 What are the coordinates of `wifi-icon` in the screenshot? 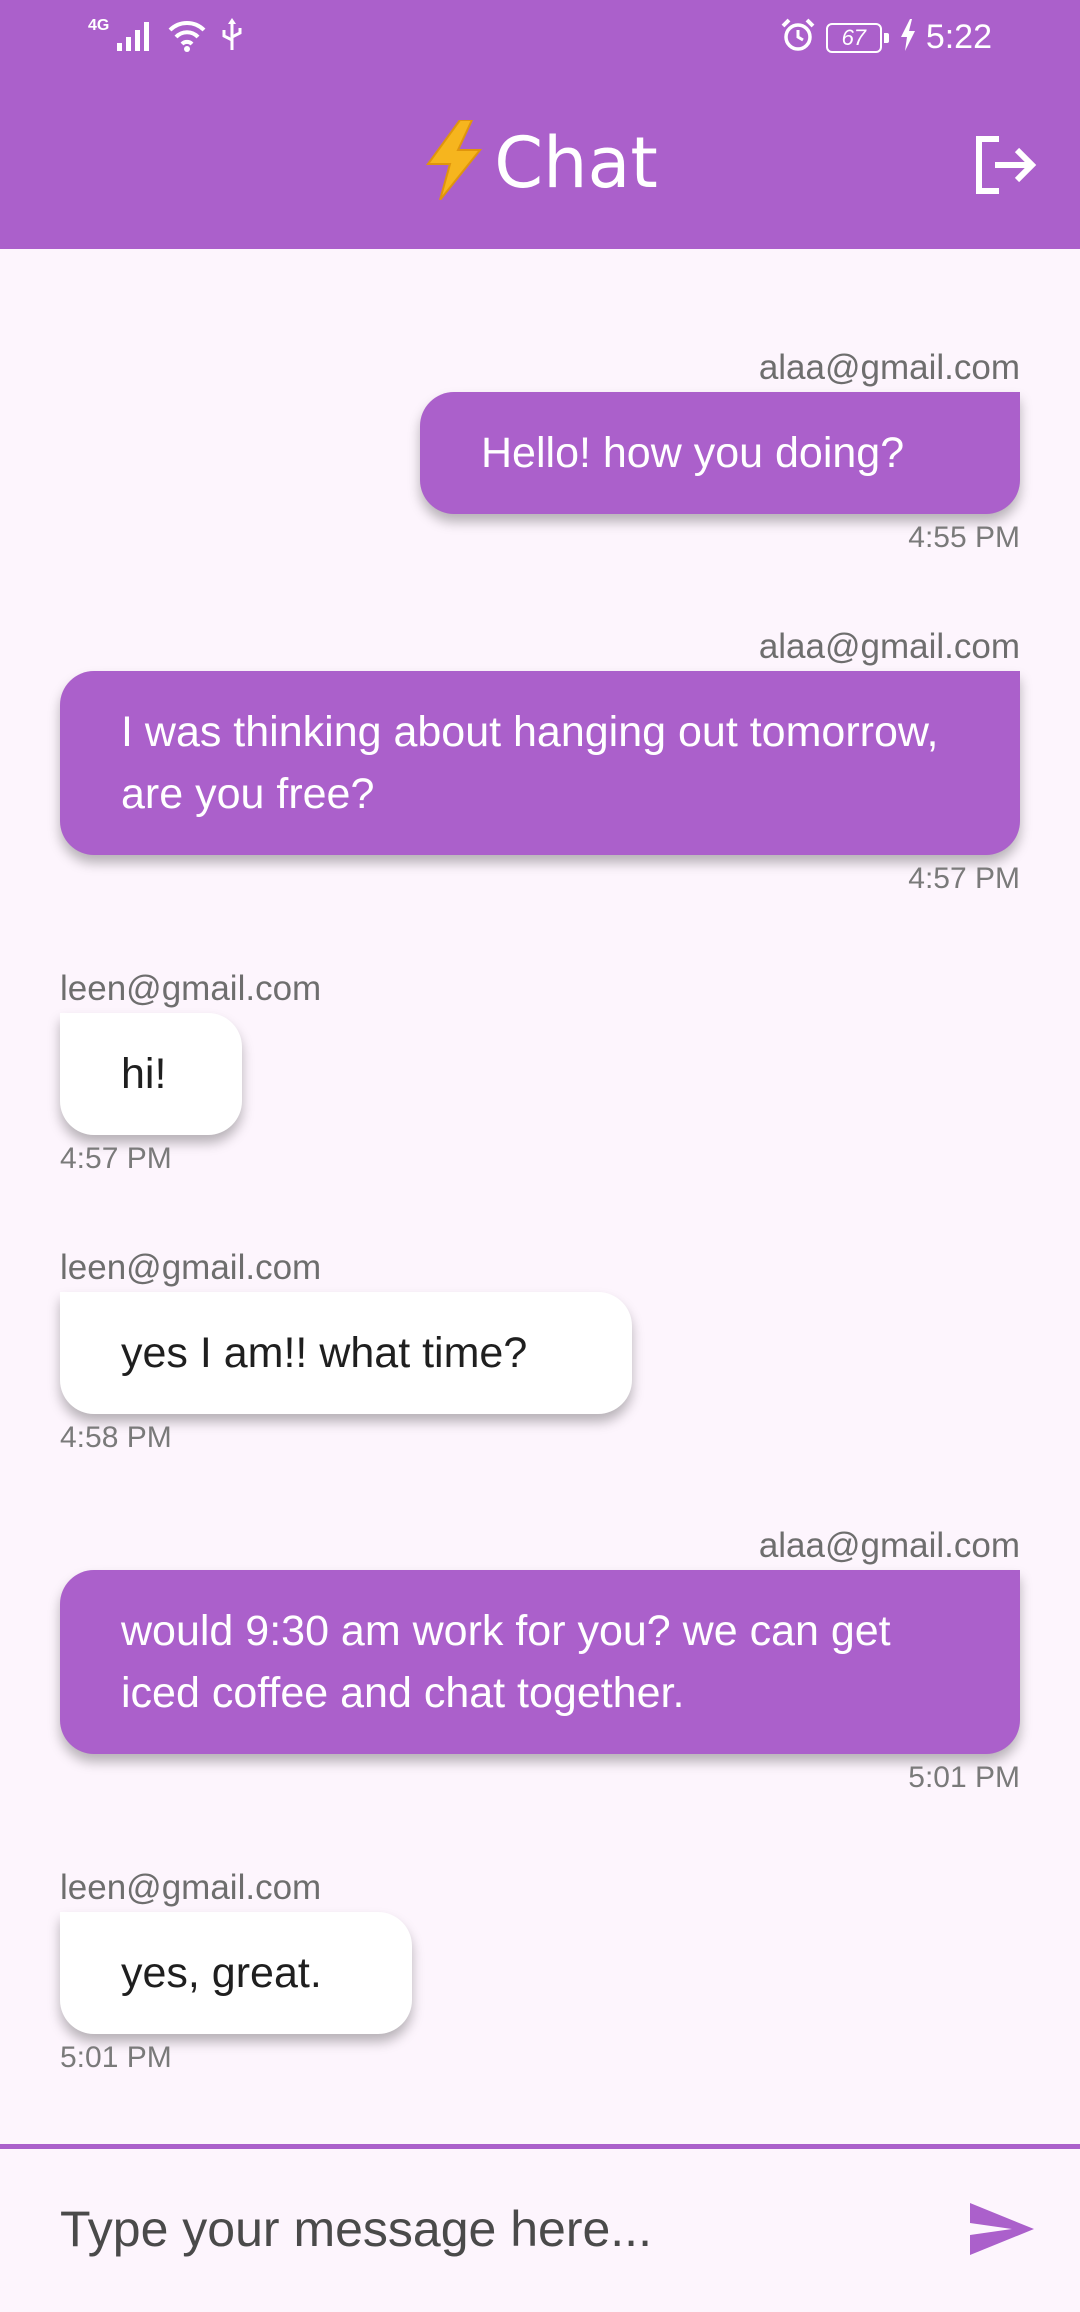 It's located at (187, 37).